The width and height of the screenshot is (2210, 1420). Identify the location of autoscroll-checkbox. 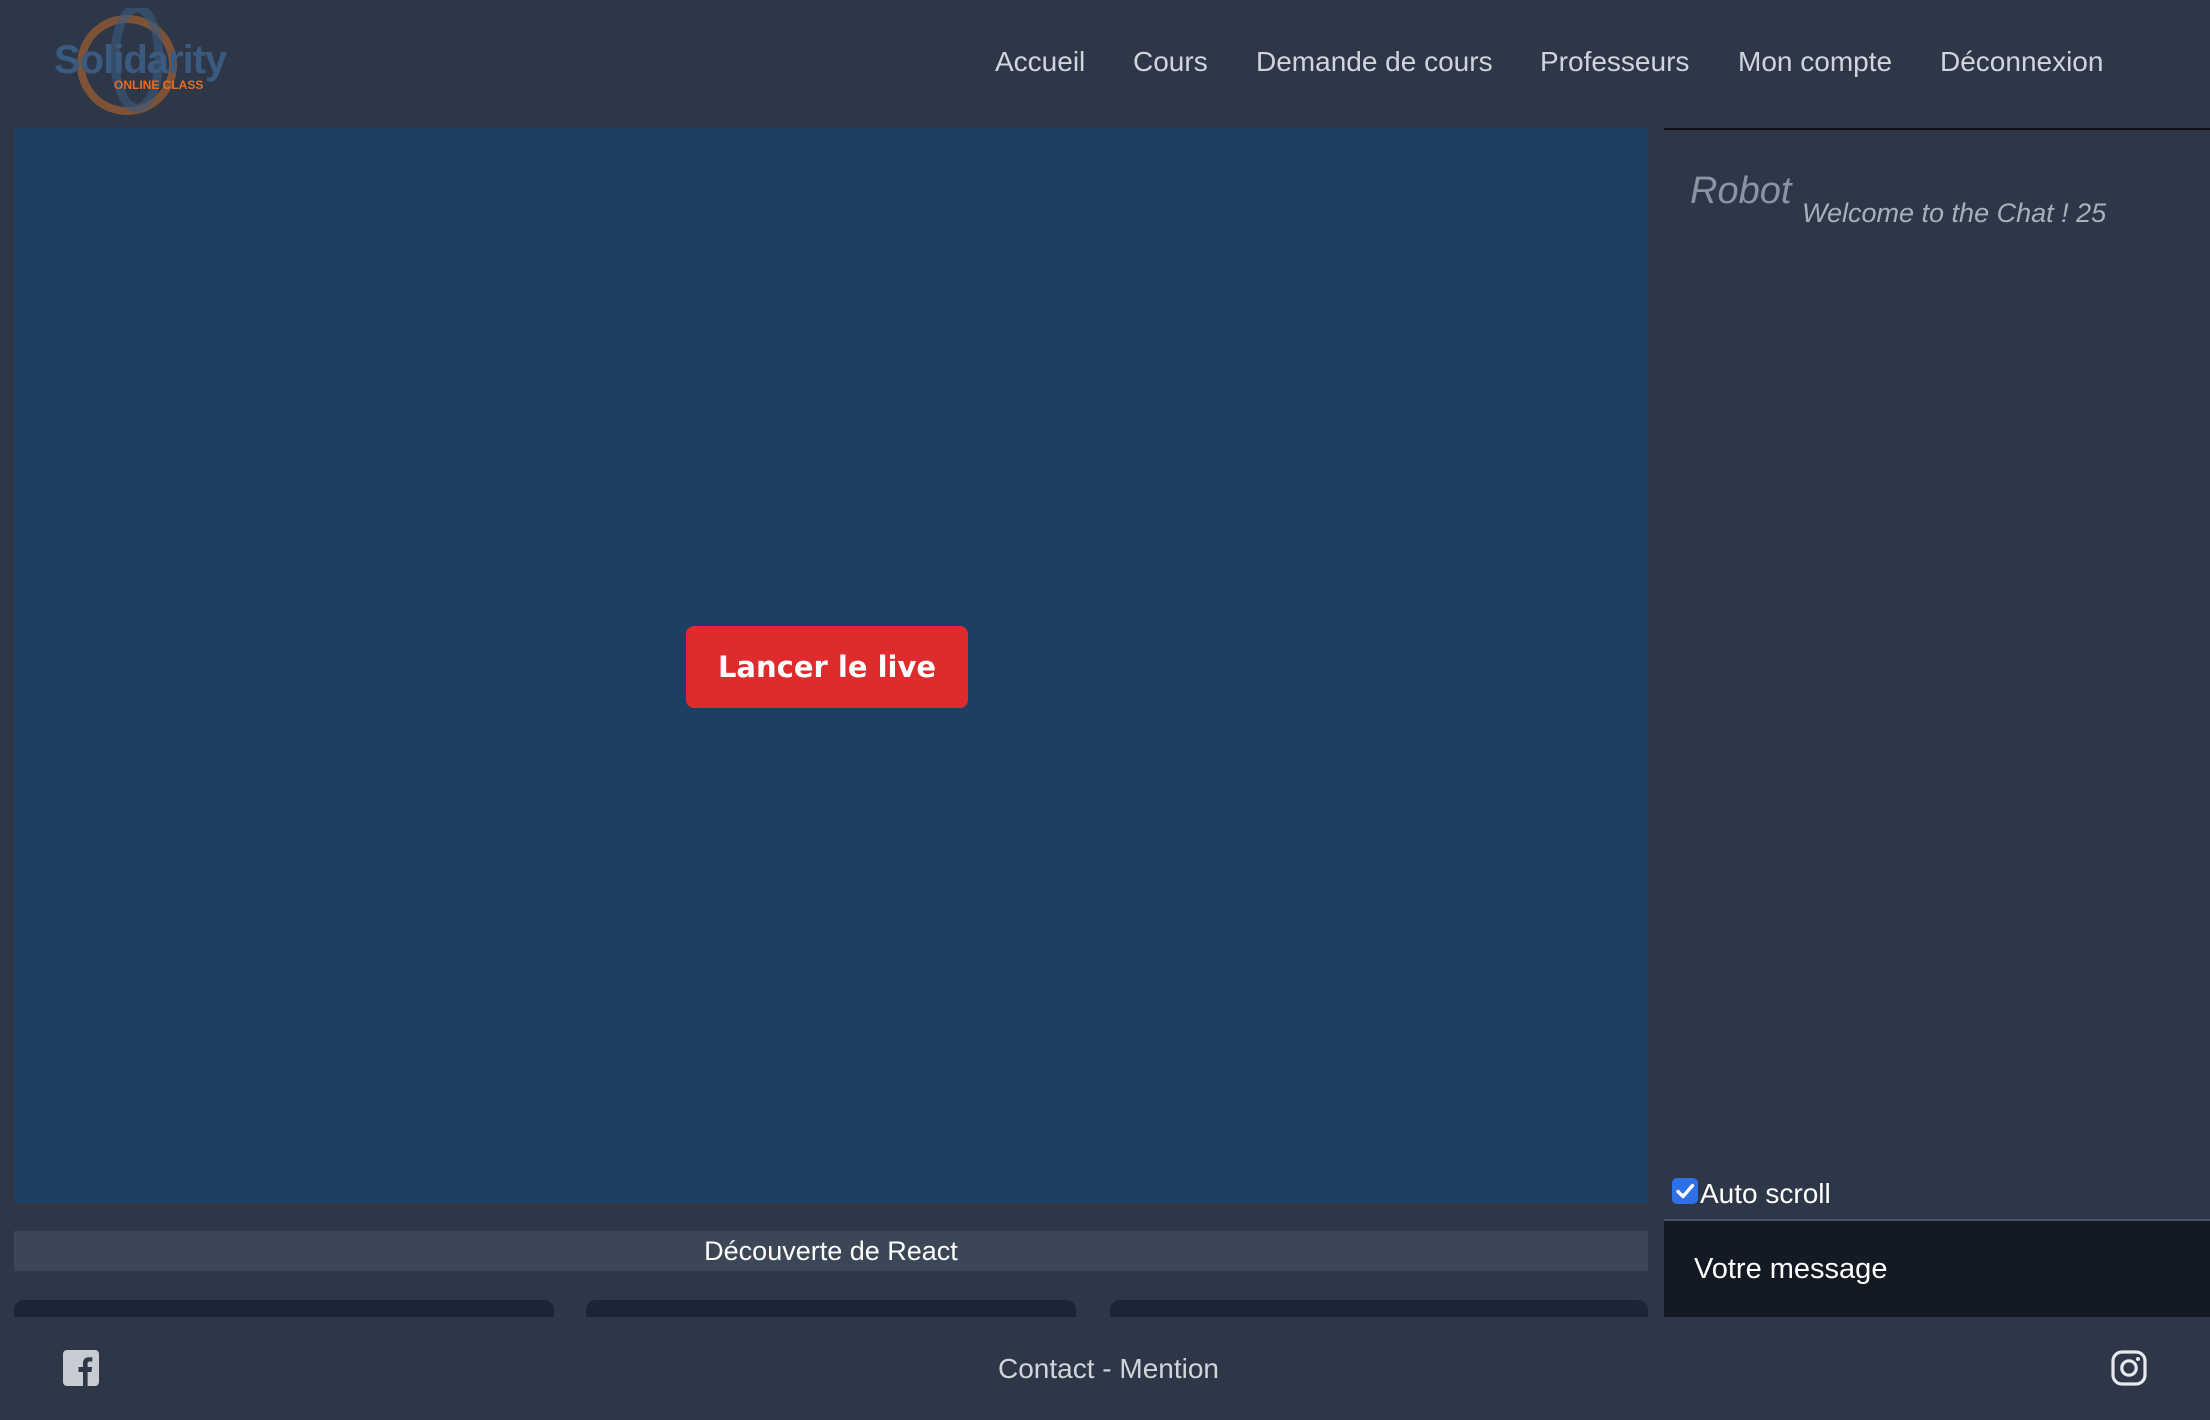
(1685, 1191).